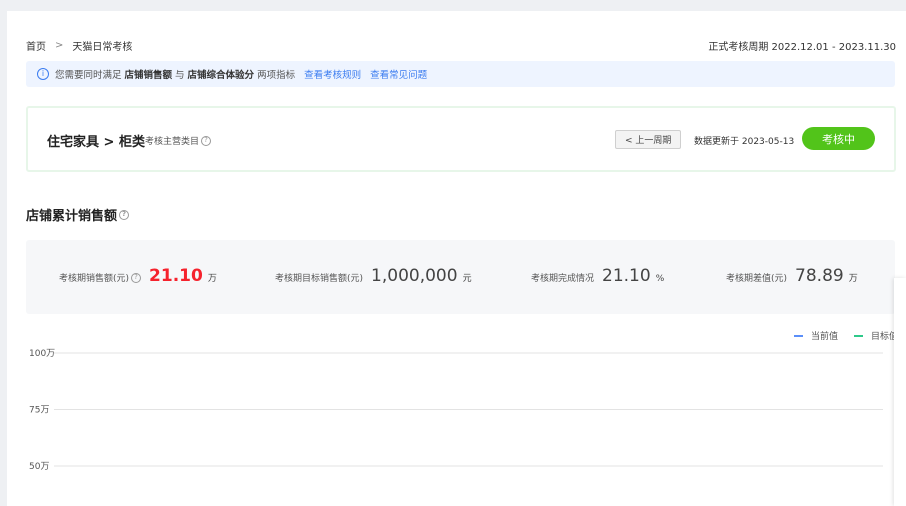 This screenshot has width=906, height=506. What do you see at coordinates (792, 276) in the screenshot?
I see `stat-difference: 考核期差值(元) 78.89 万` at bounding box center [792, 276].